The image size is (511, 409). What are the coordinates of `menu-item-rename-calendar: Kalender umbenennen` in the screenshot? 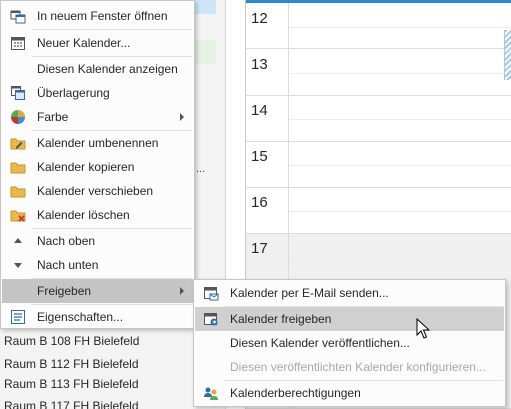 It's located at (97, 143).